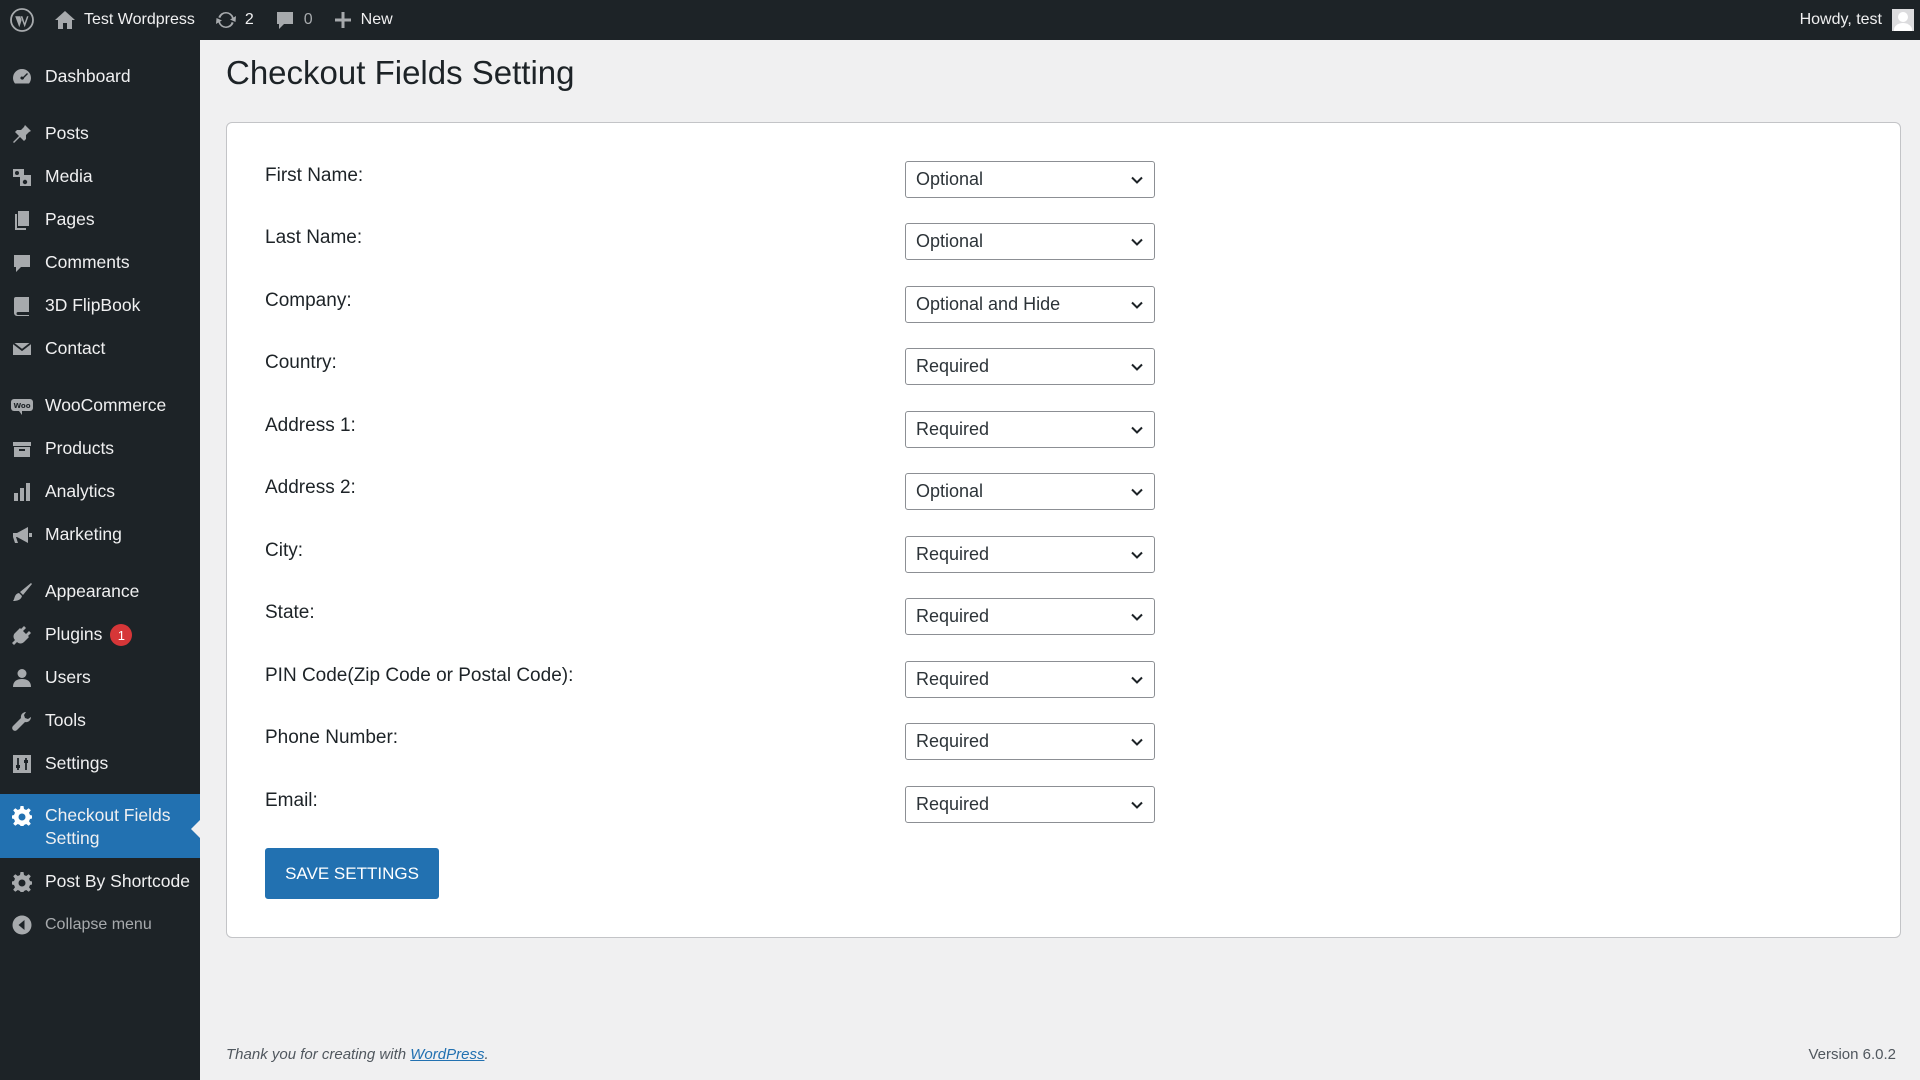  I want to click on sidebar-item-label: Checkout Fields Setting, so click(108, 826).